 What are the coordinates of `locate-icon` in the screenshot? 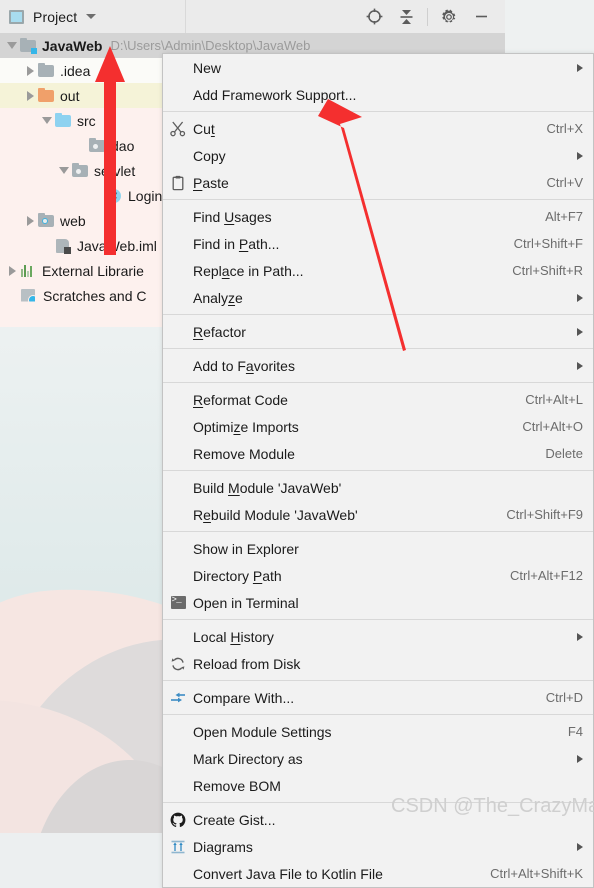 It's located at (374, 17).